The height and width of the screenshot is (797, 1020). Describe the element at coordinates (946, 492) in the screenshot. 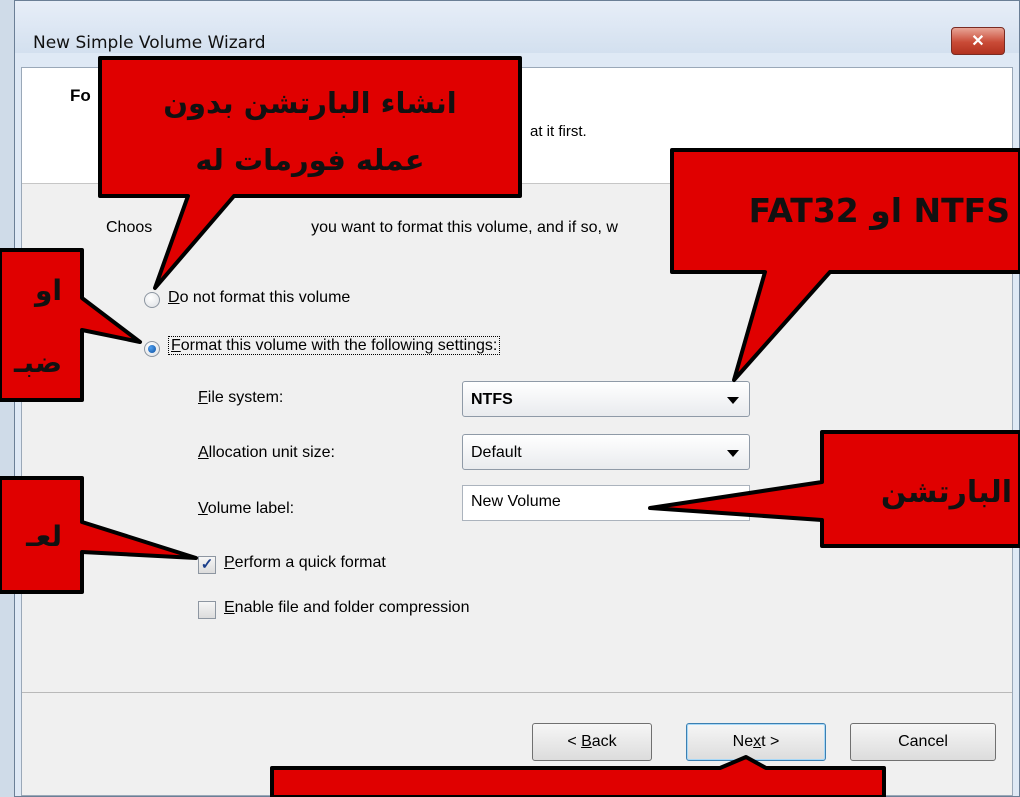

I see `callout-label-text: البارتشن` at that location.